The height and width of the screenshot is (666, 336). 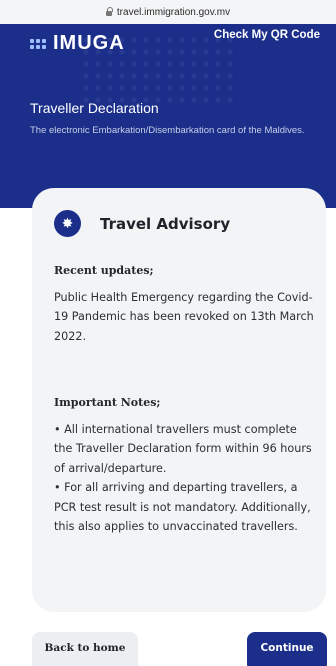 I want to click on advisory-header: ✸ Travel Advisory, so click(x=142, y=223).